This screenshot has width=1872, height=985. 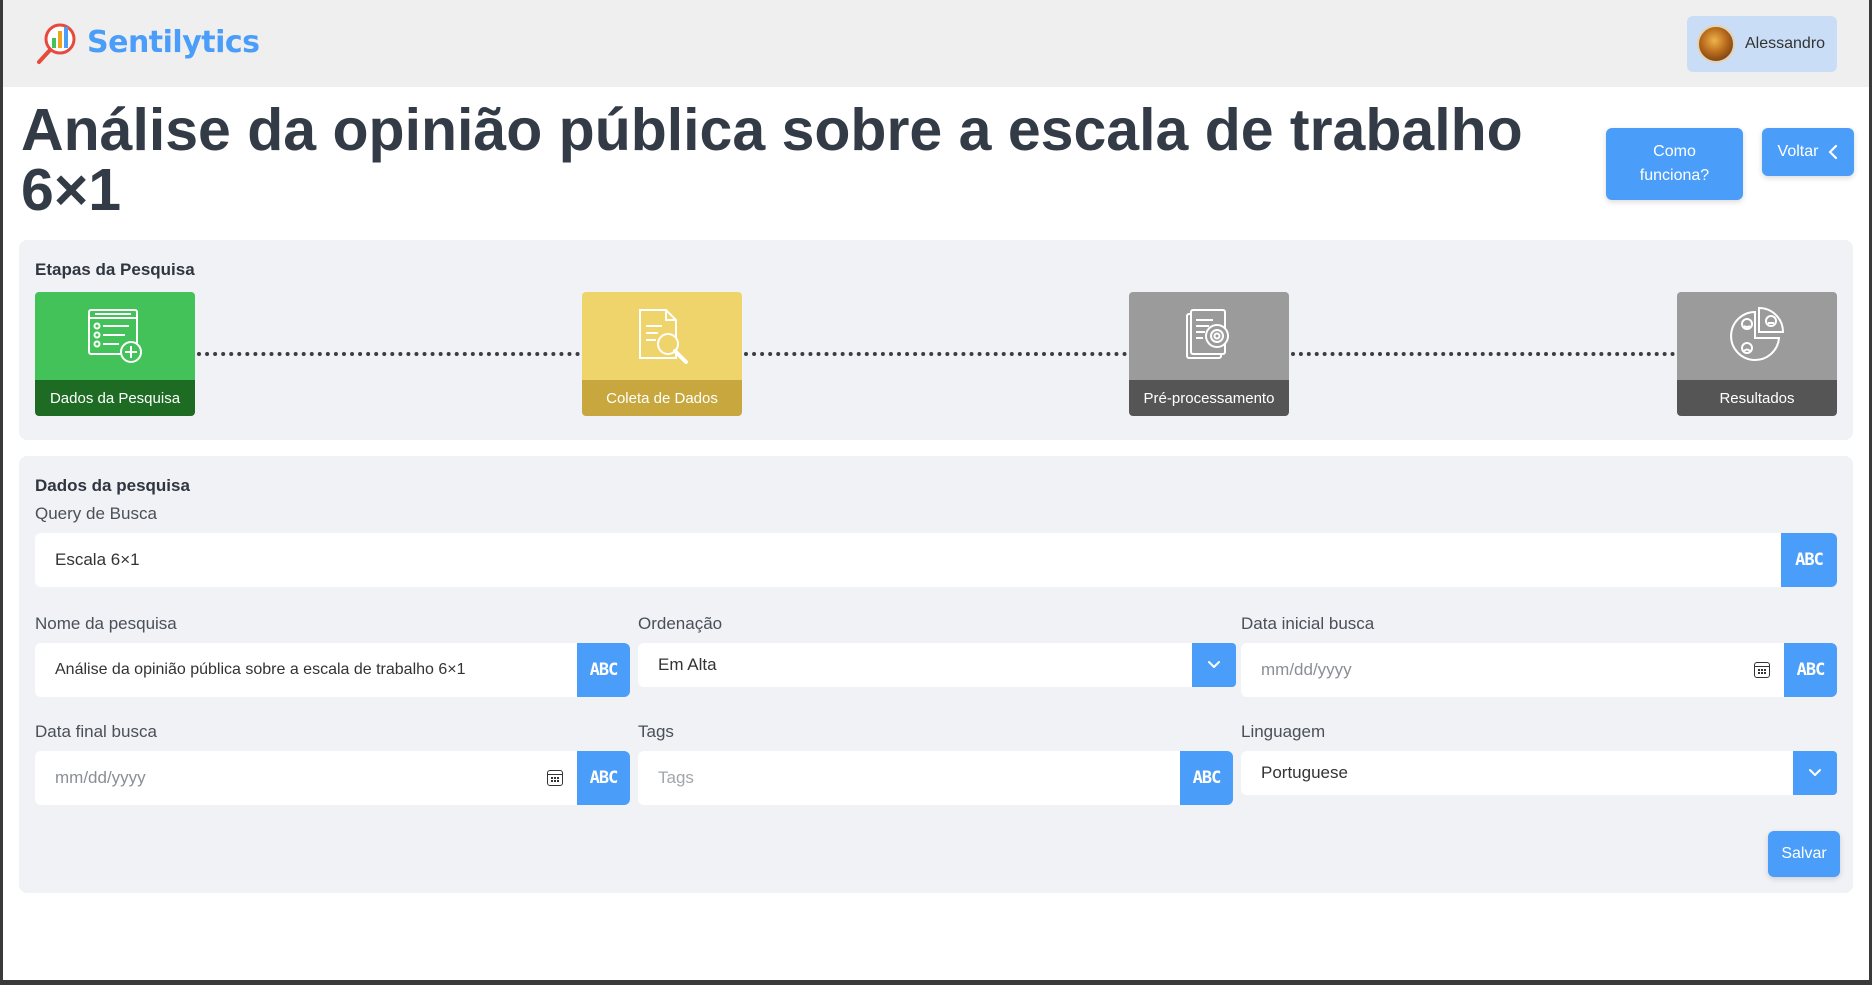 I want to click on brand-link: Sentilytics, so click(x=146, y=42).